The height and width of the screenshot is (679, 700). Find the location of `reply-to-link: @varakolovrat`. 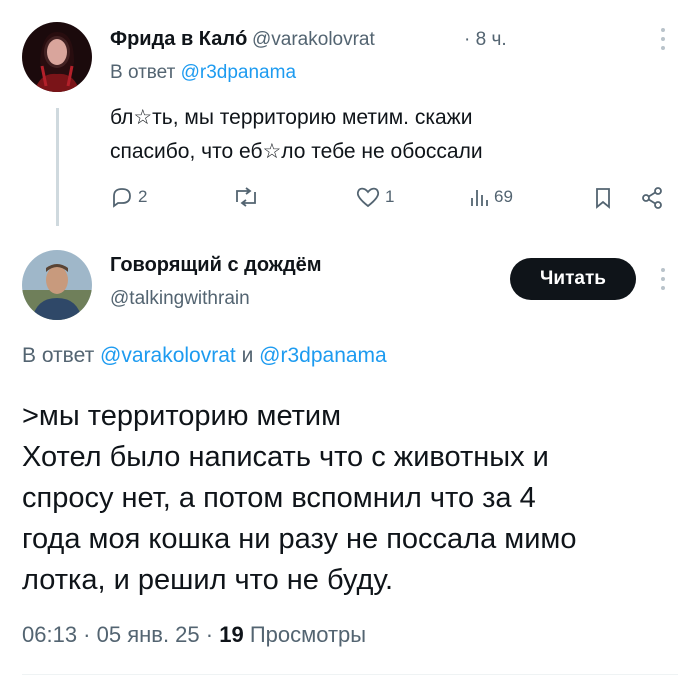

reply-to-link: @varakolovrat is located at coordinates (168, 355).